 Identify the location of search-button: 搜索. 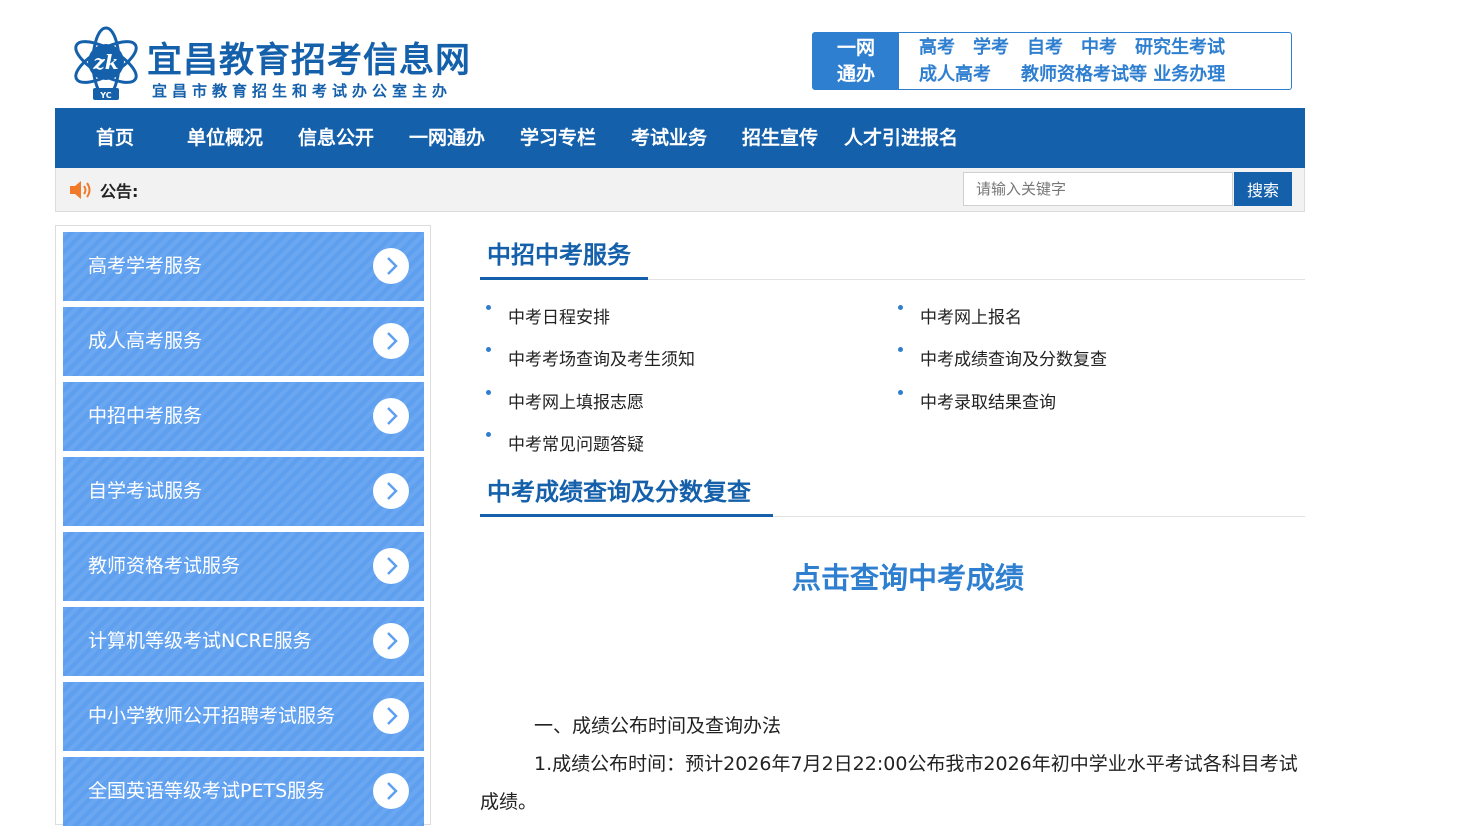
(1263, 189).